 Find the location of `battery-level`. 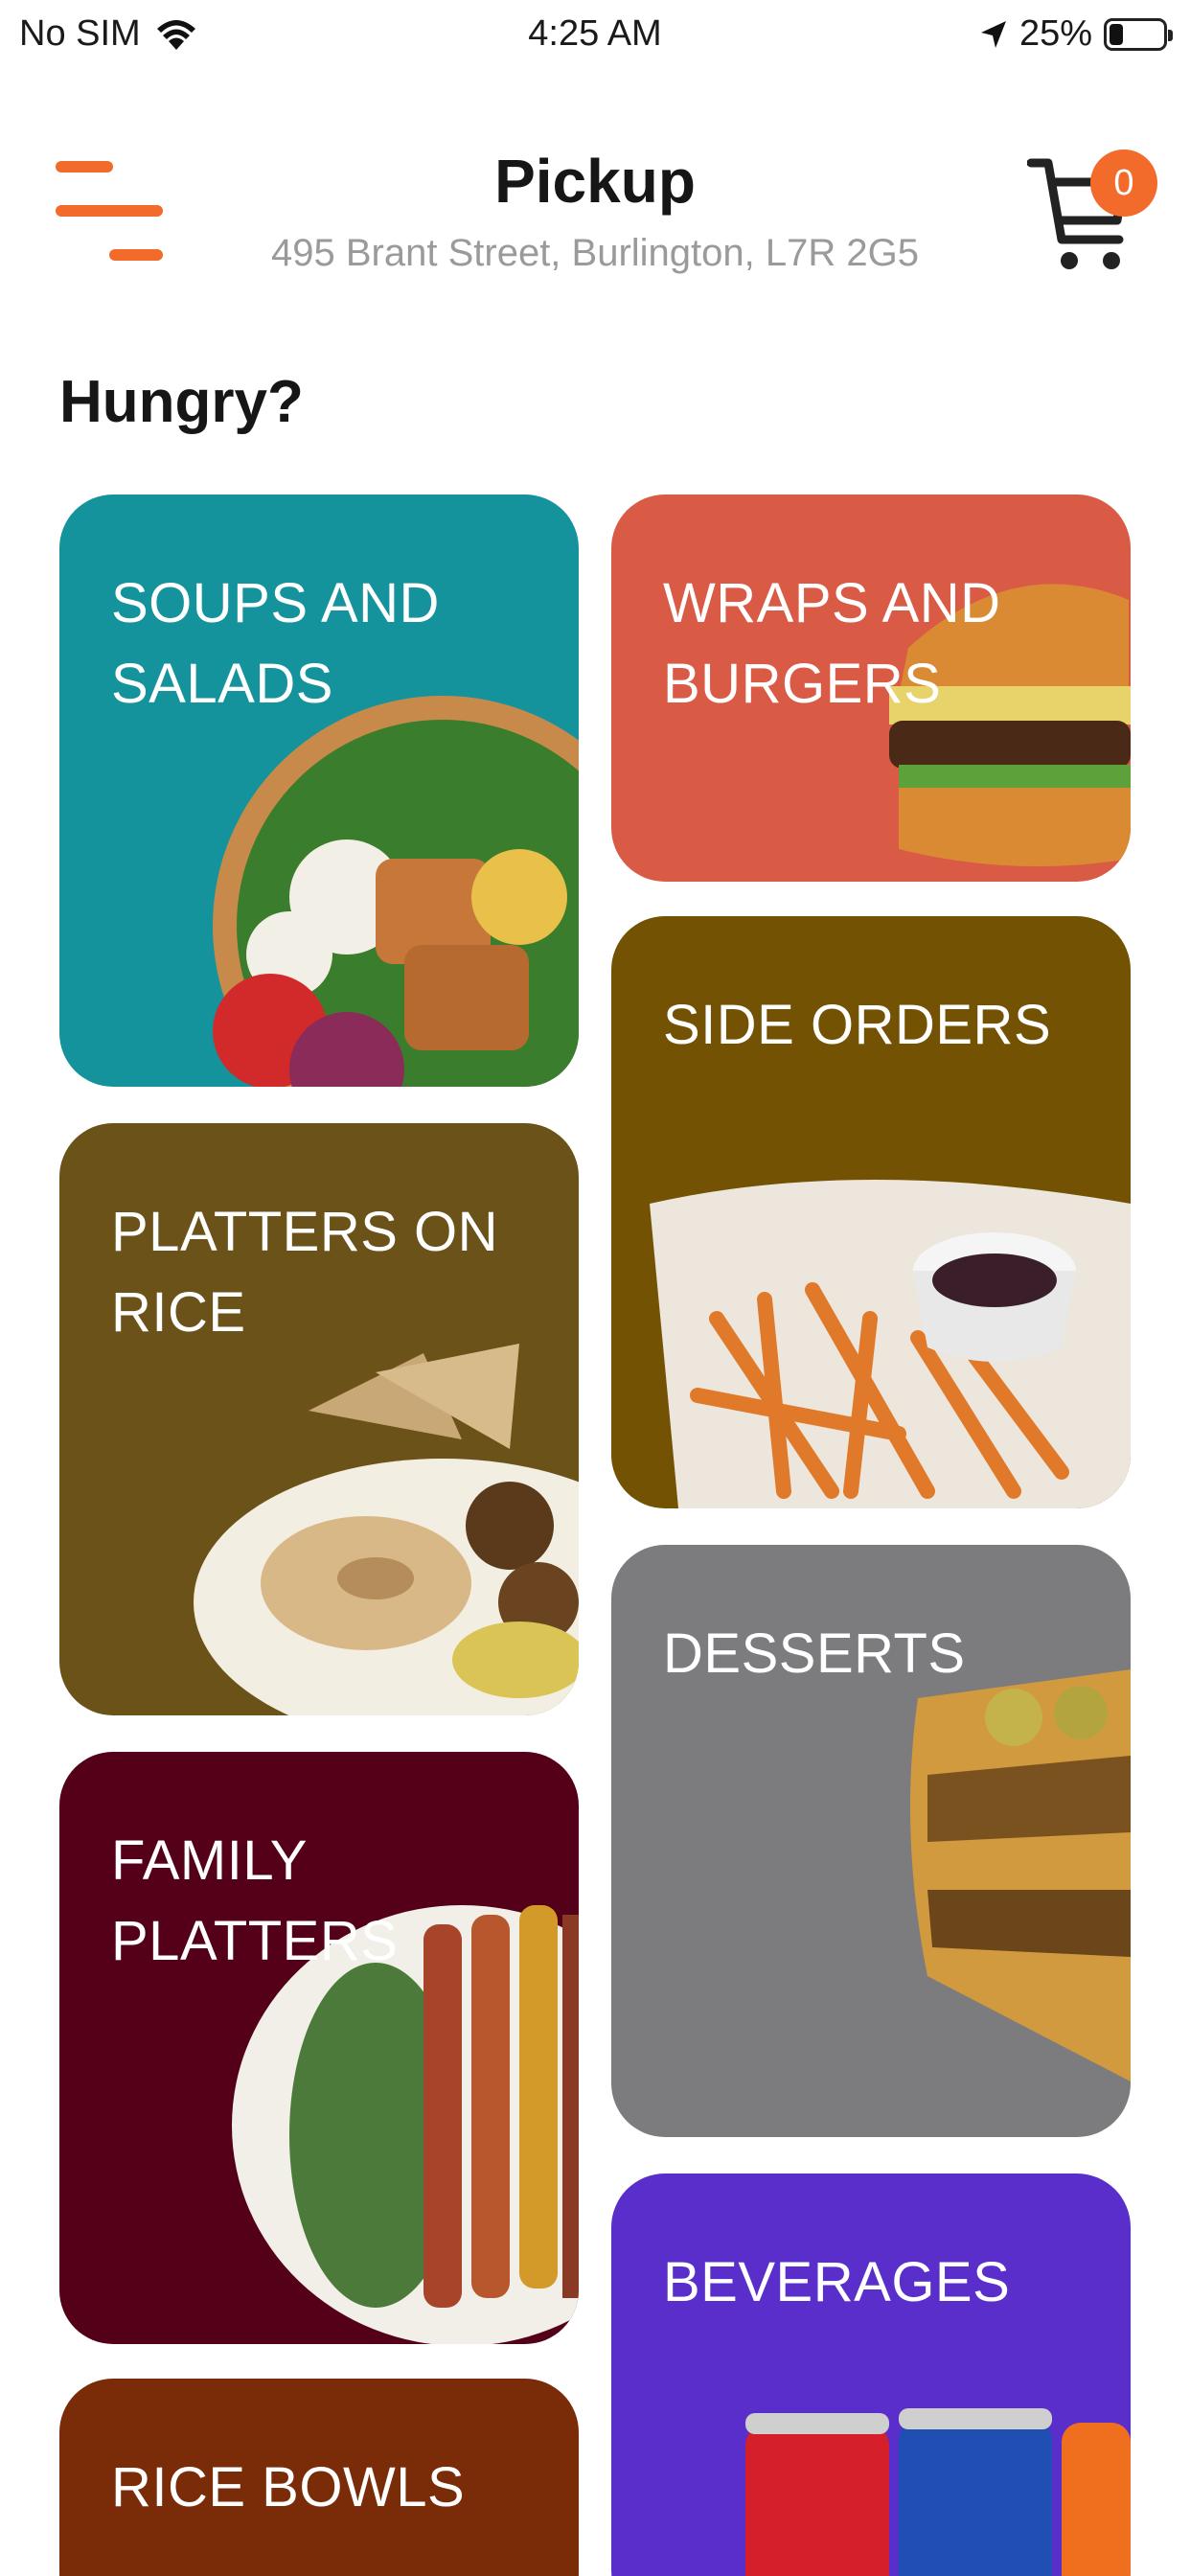

battery-level is located at coordinates (1116, 34).